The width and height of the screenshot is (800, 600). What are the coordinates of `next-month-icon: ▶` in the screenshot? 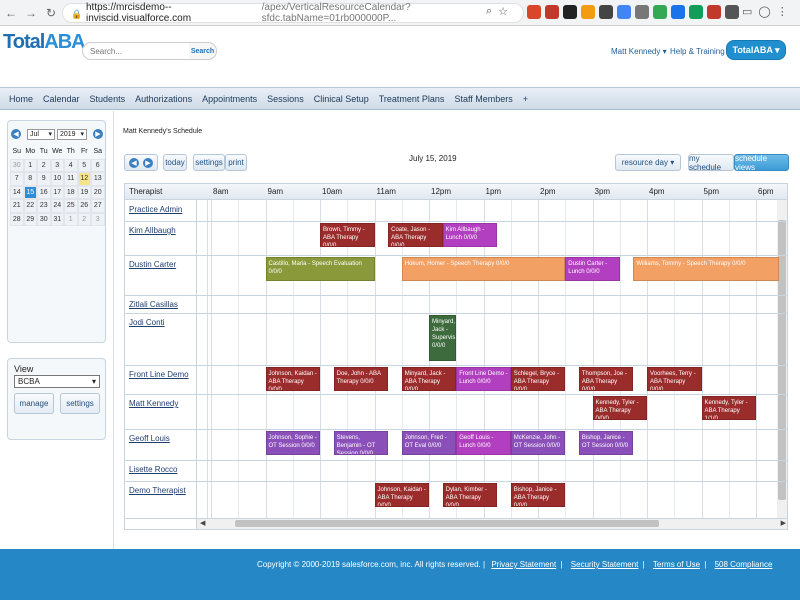 It's located at (98, 134).